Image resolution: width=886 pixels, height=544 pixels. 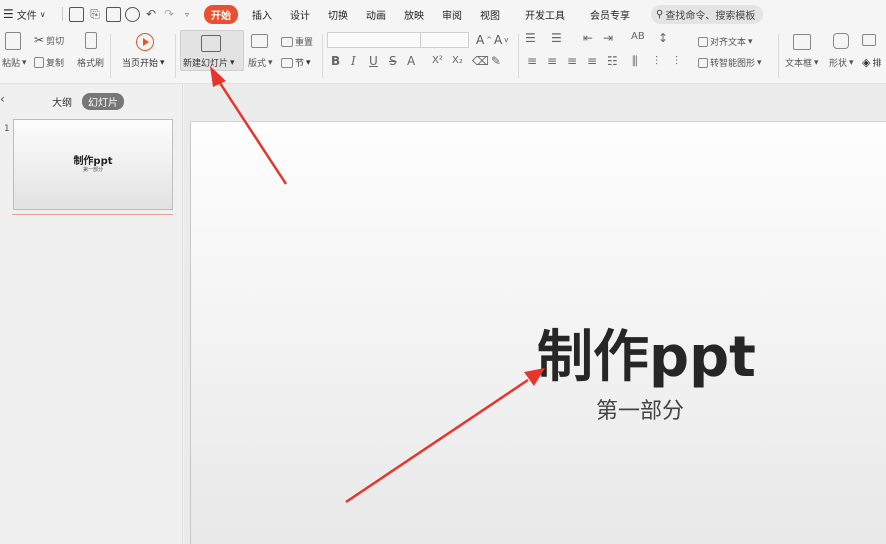 What do you see at coordinates (260, 63) in the screenshot?
I see `layout-button: 版式 ▾` at bounding box center [260, 63].